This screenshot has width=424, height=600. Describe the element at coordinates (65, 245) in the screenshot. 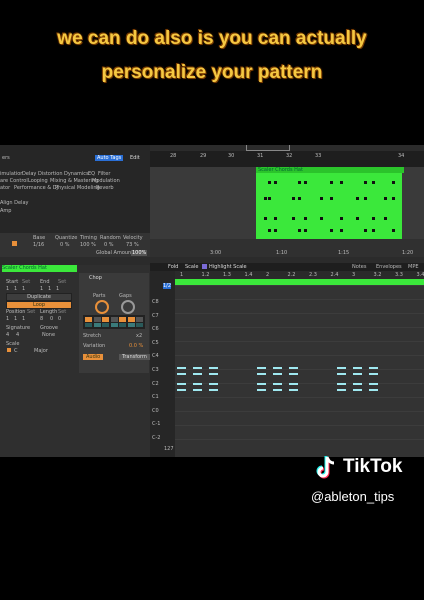

I see `groove-quantize-value: 0 %` at that location.